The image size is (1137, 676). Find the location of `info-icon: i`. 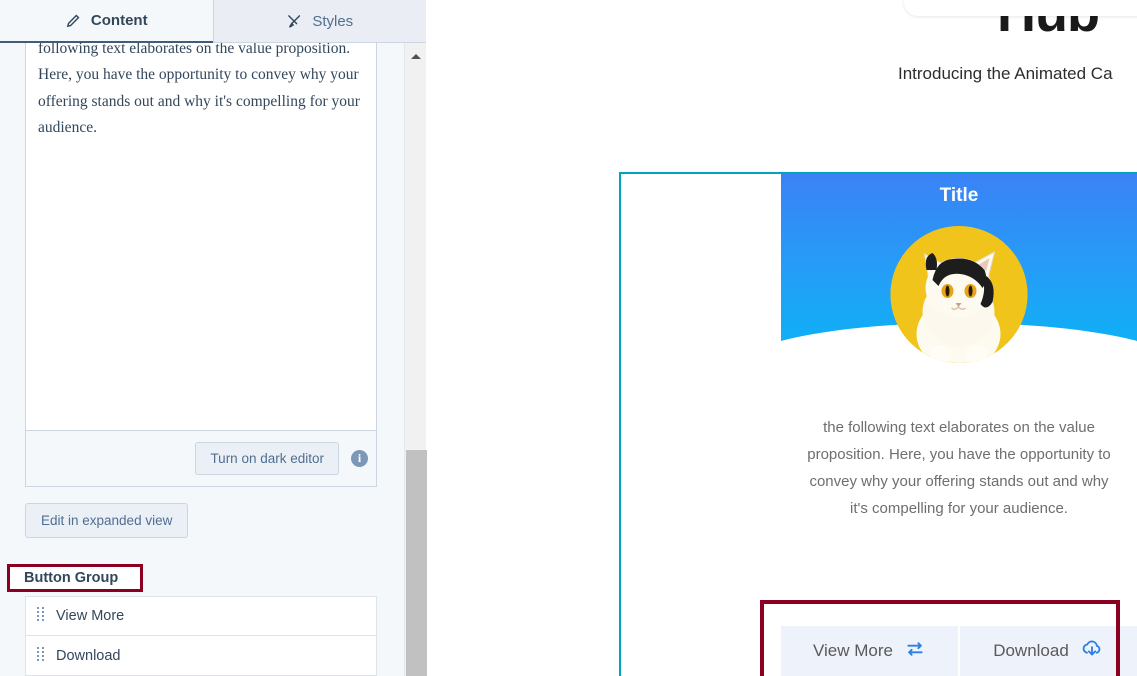

info-icon: i is located at coordinates (359, 458).